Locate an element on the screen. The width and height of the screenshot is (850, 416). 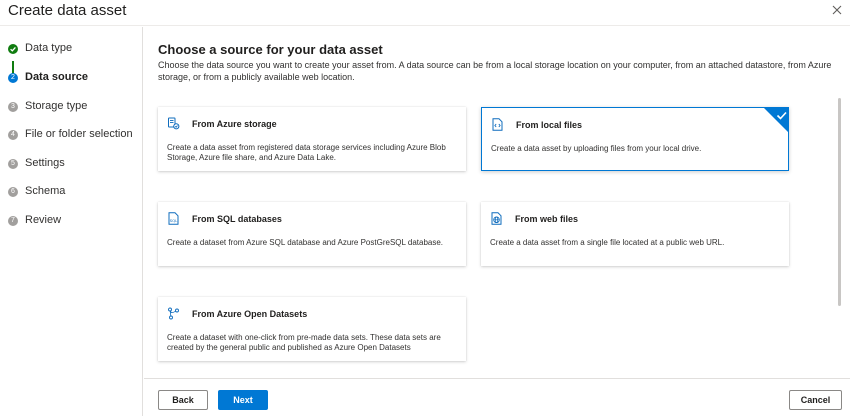
step-number-badge: 6 is located at coordinates (13, 192).